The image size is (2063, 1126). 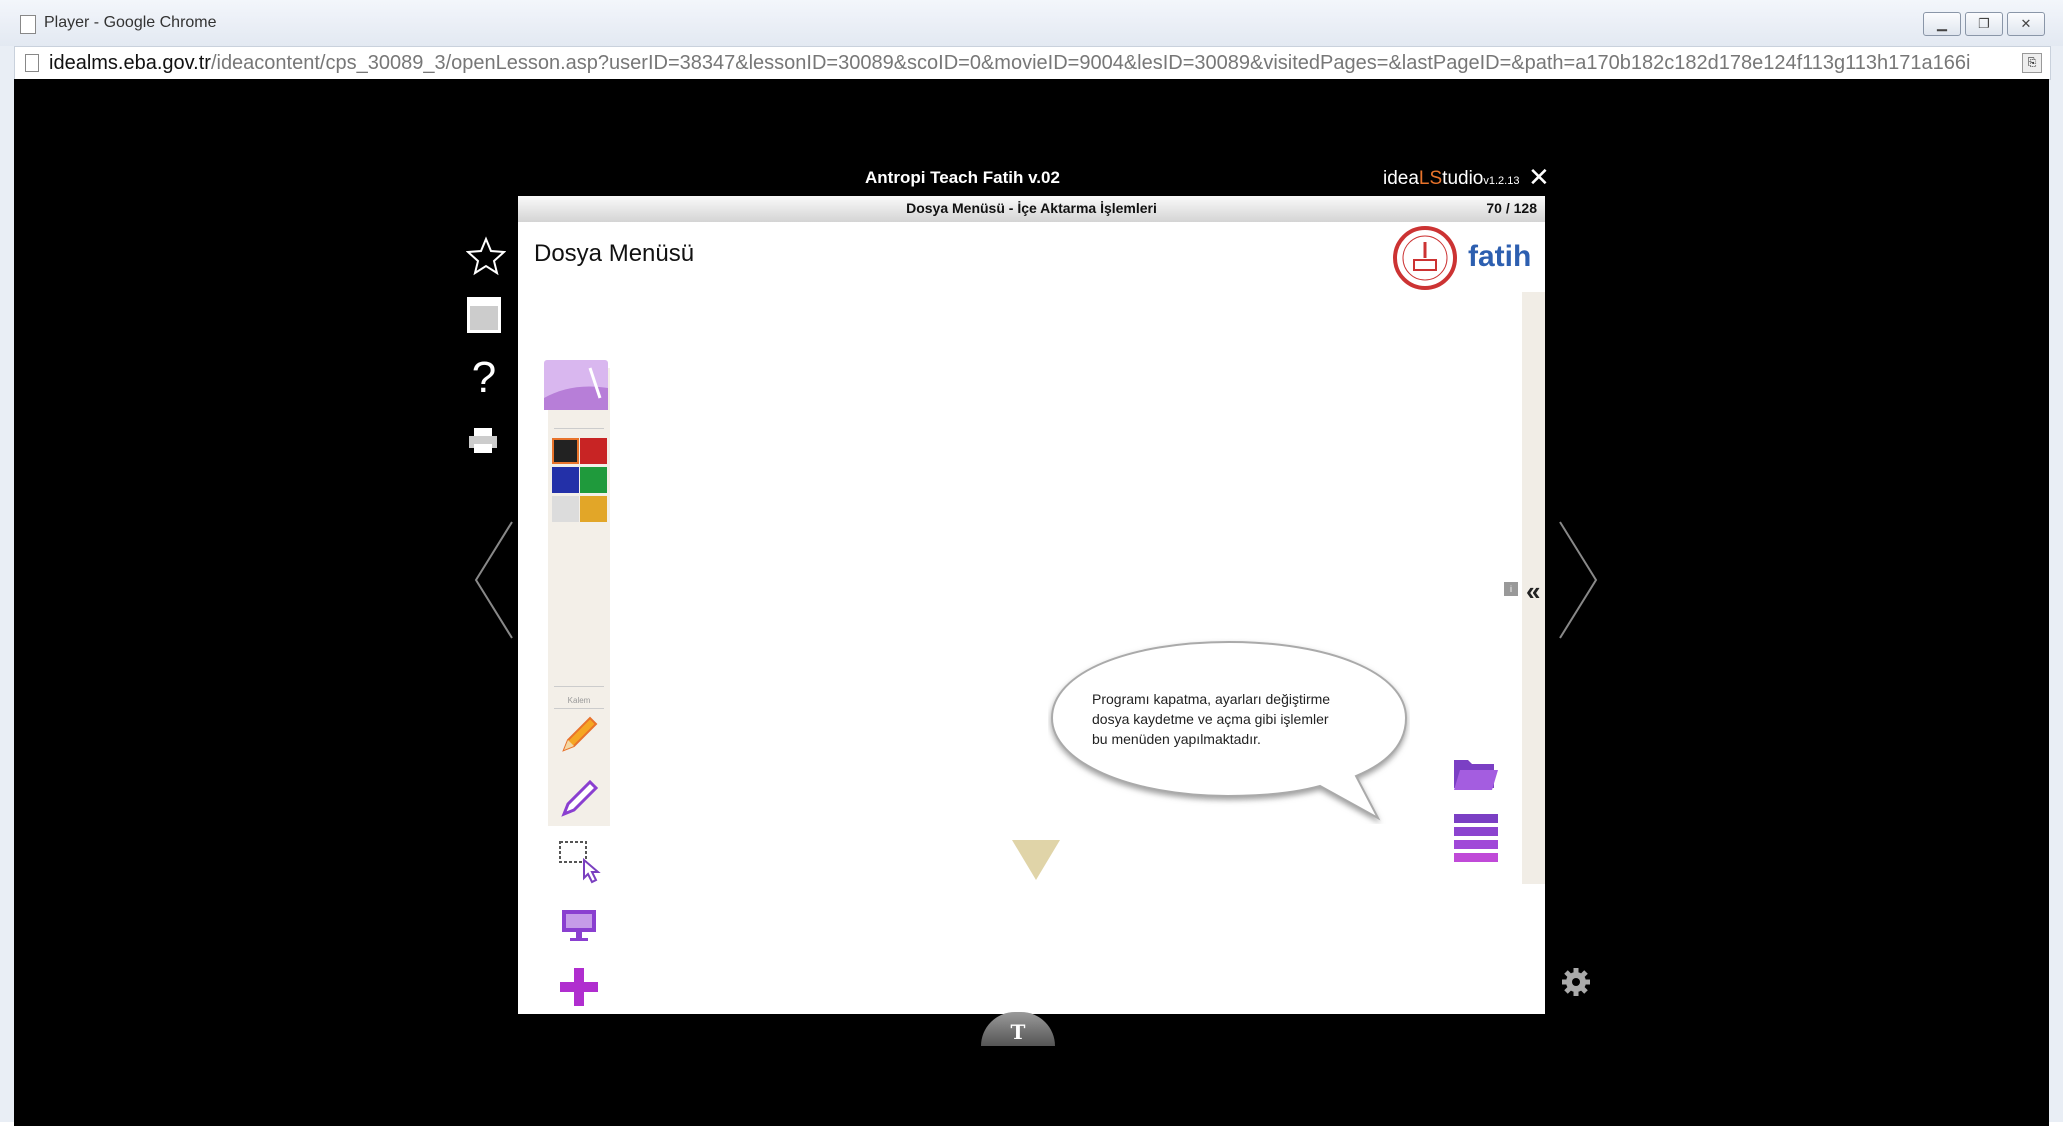 What do you see at coordinates (483, 441) in the screenshot?
I see `print-icon` at bounding box center [483, 441].